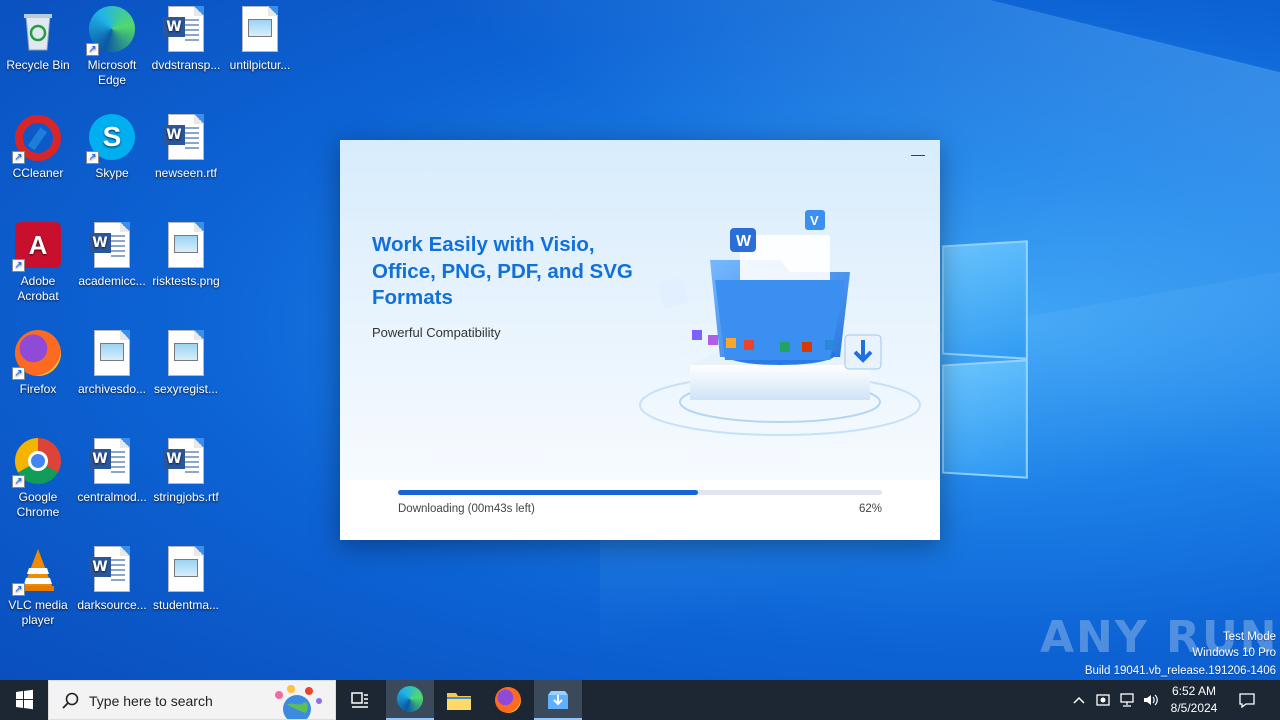  Describe the element at coordinates (38, 65) in the screenshot. I see `desktop-icon-label: Recycle Bin` at that location.